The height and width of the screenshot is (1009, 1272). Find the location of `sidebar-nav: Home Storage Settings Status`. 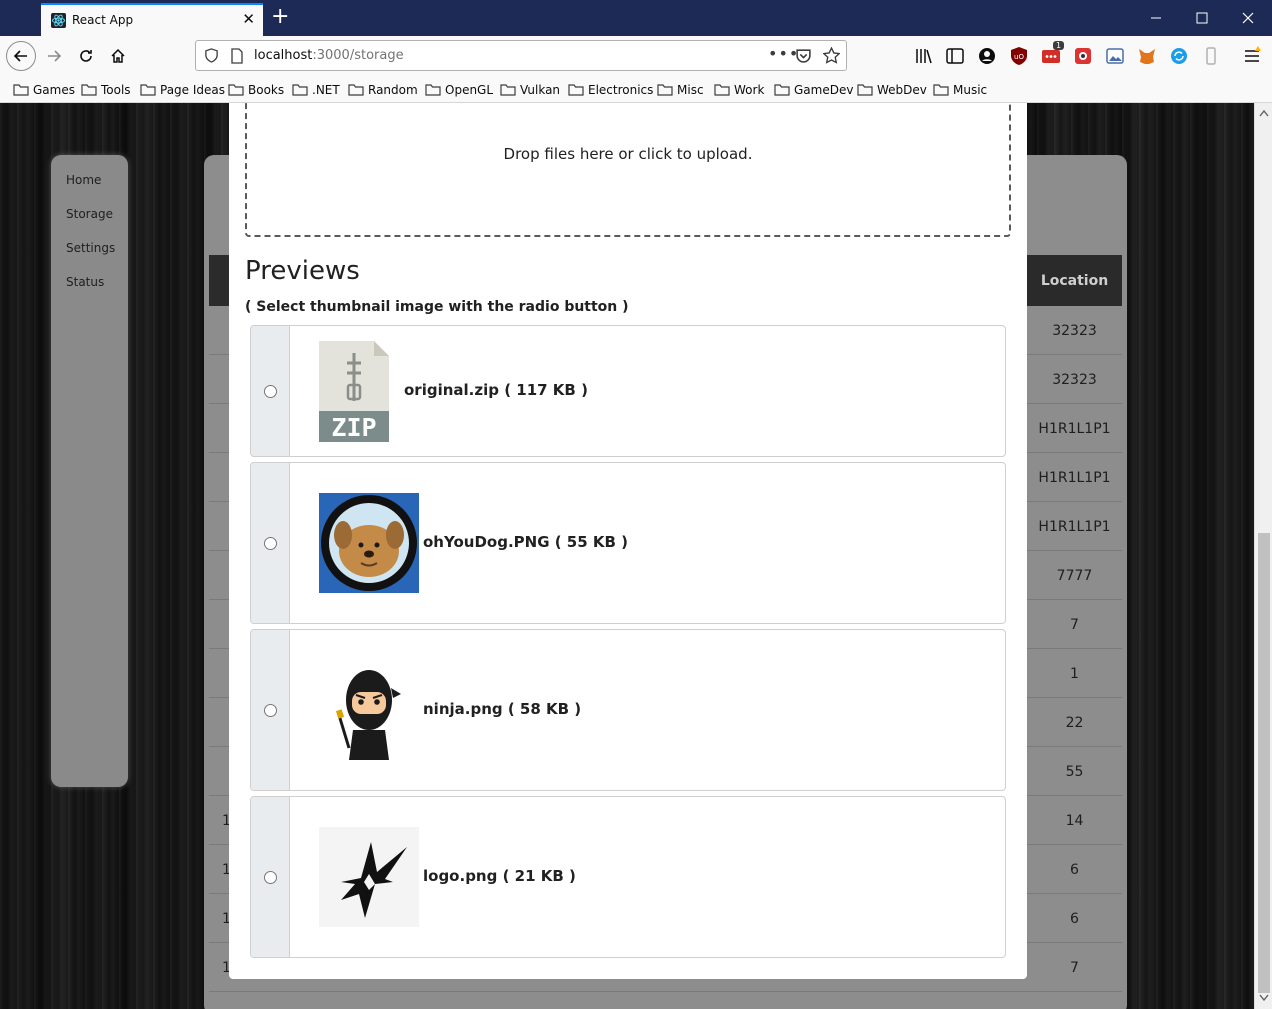

sidebar-nav: Home Storage Settings Status is located at coordinates (89, 471).